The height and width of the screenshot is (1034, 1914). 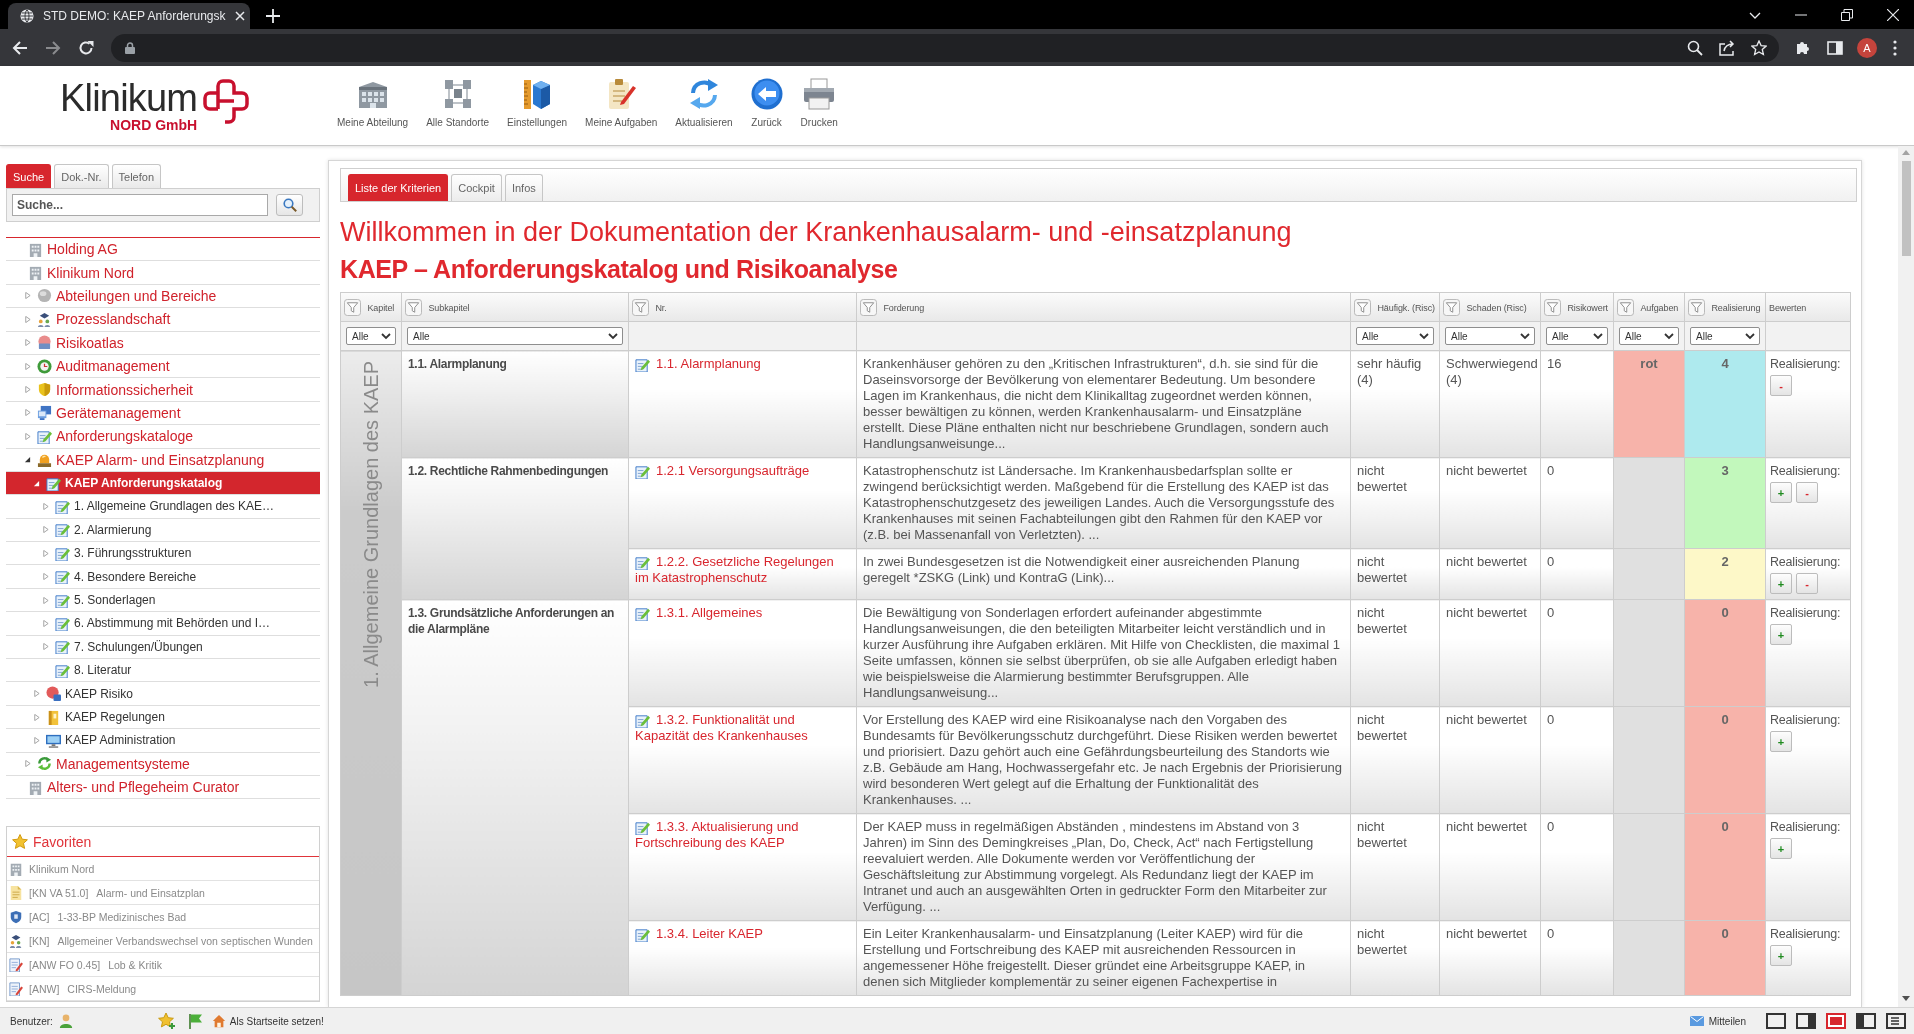 What do you see at coordinates (163, 788) in the screenshot?
I see `tree-item: Alters- und Pflegeheim Curator` at bounding box center [163, 788].